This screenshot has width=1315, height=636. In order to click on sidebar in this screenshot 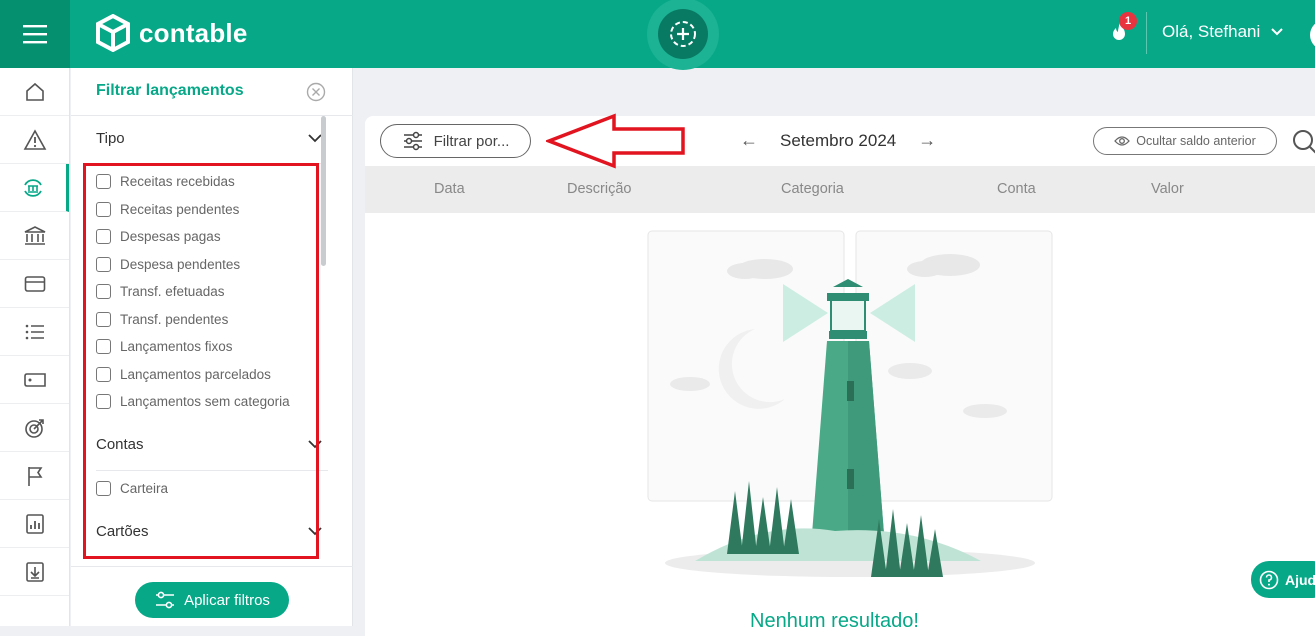, I will do `click(35, 347)`.